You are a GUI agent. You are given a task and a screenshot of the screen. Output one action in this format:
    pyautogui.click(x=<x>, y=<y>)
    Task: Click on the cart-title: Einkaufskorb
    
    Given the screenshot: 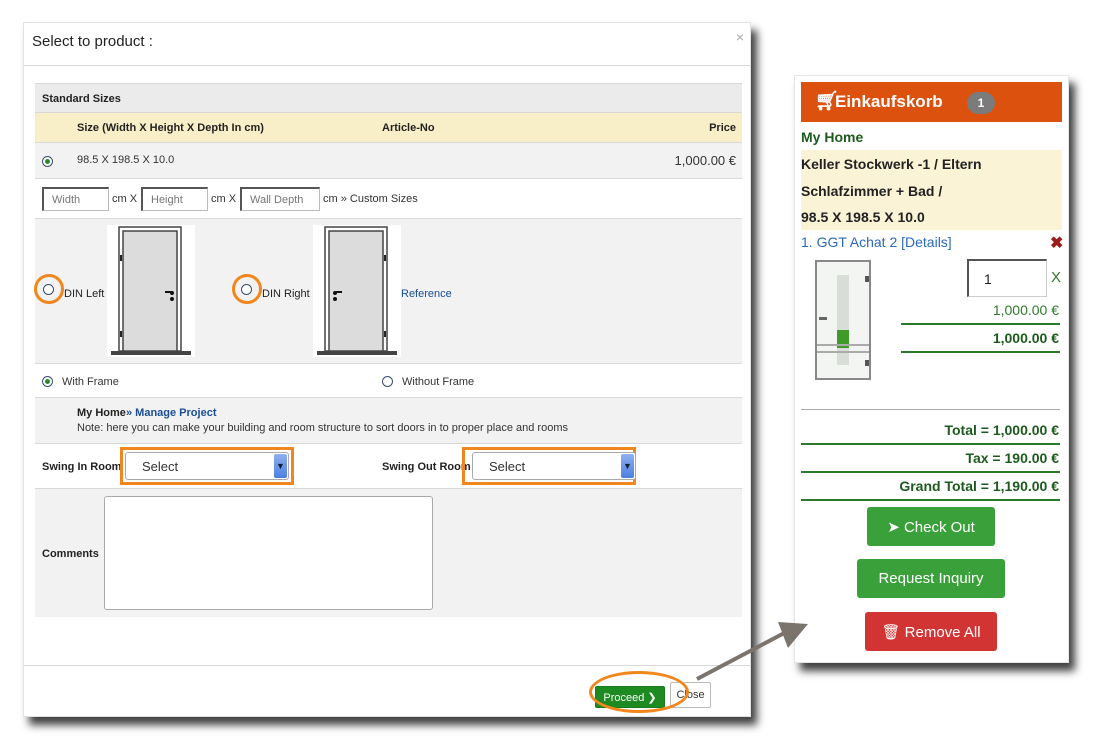 What is the action you would take?
    pyautogui.click(x=889, y=101)
    